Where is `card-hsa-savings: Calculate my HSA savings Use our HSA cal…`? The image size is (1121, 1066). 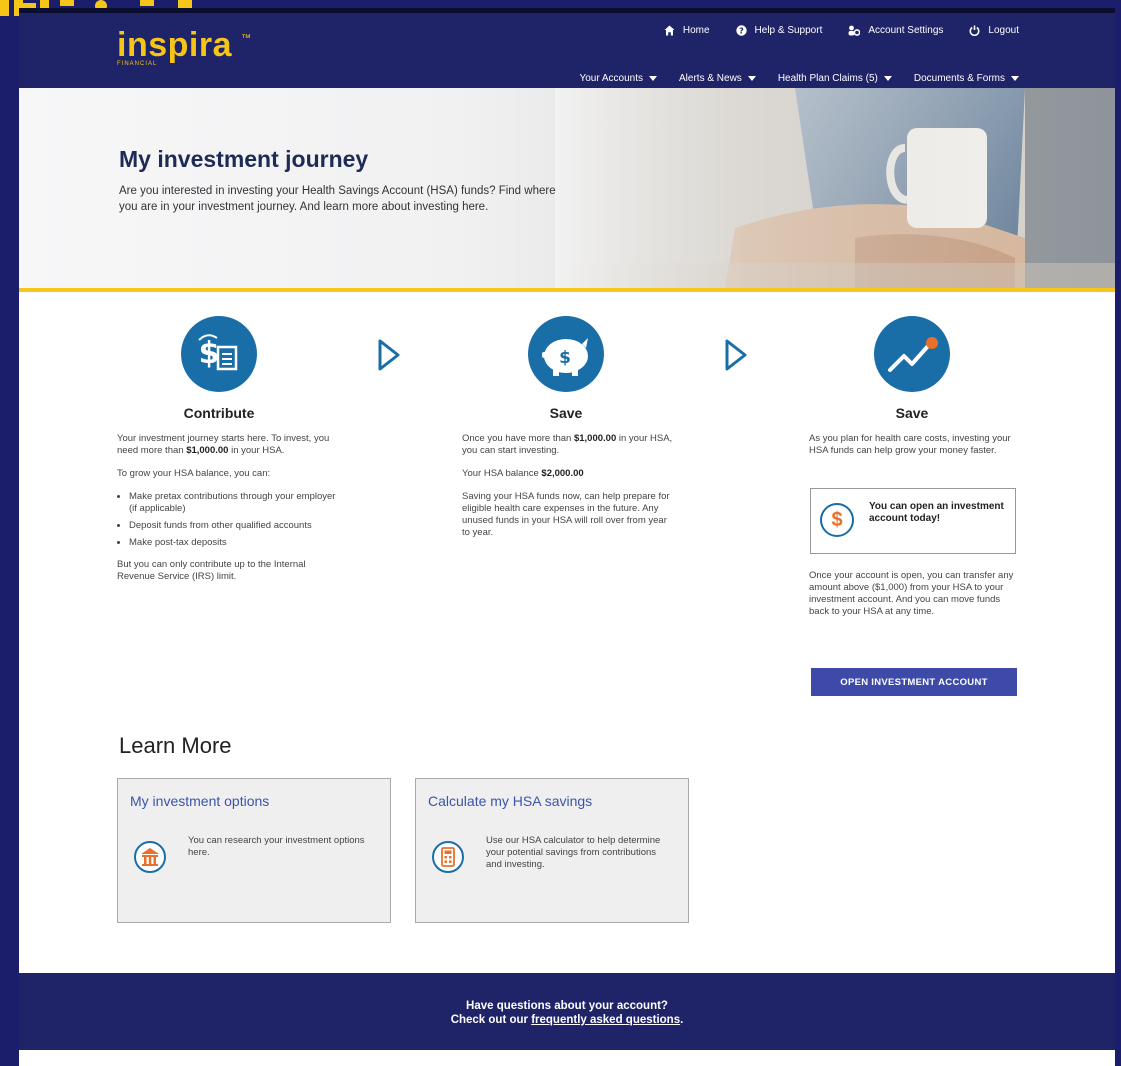 card-hsa-savings: Calculate my HSA savings Use our HSA cal… is located at coordinates (552, 850).